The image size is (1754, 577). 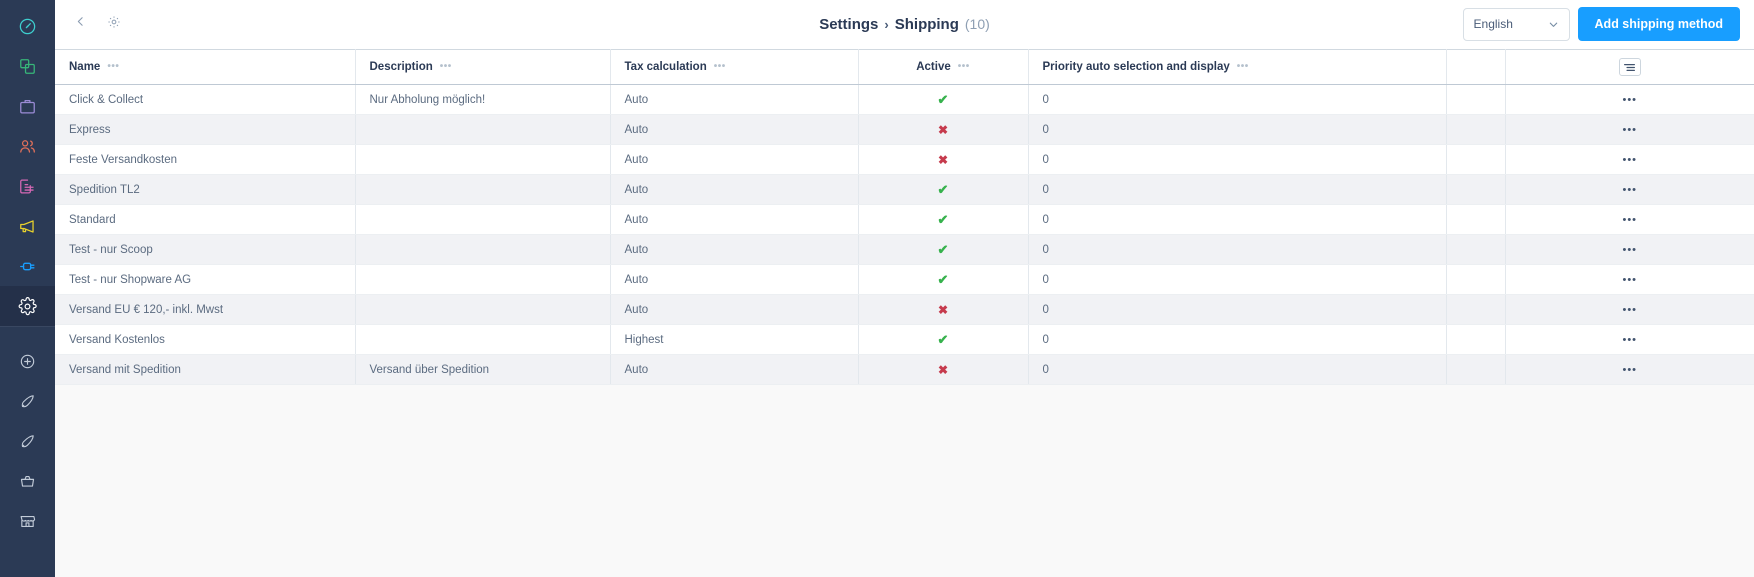 I want to click on table-row: Versand Kostenlos Highest ✔ 0 •••, so click(x=904, y=339).